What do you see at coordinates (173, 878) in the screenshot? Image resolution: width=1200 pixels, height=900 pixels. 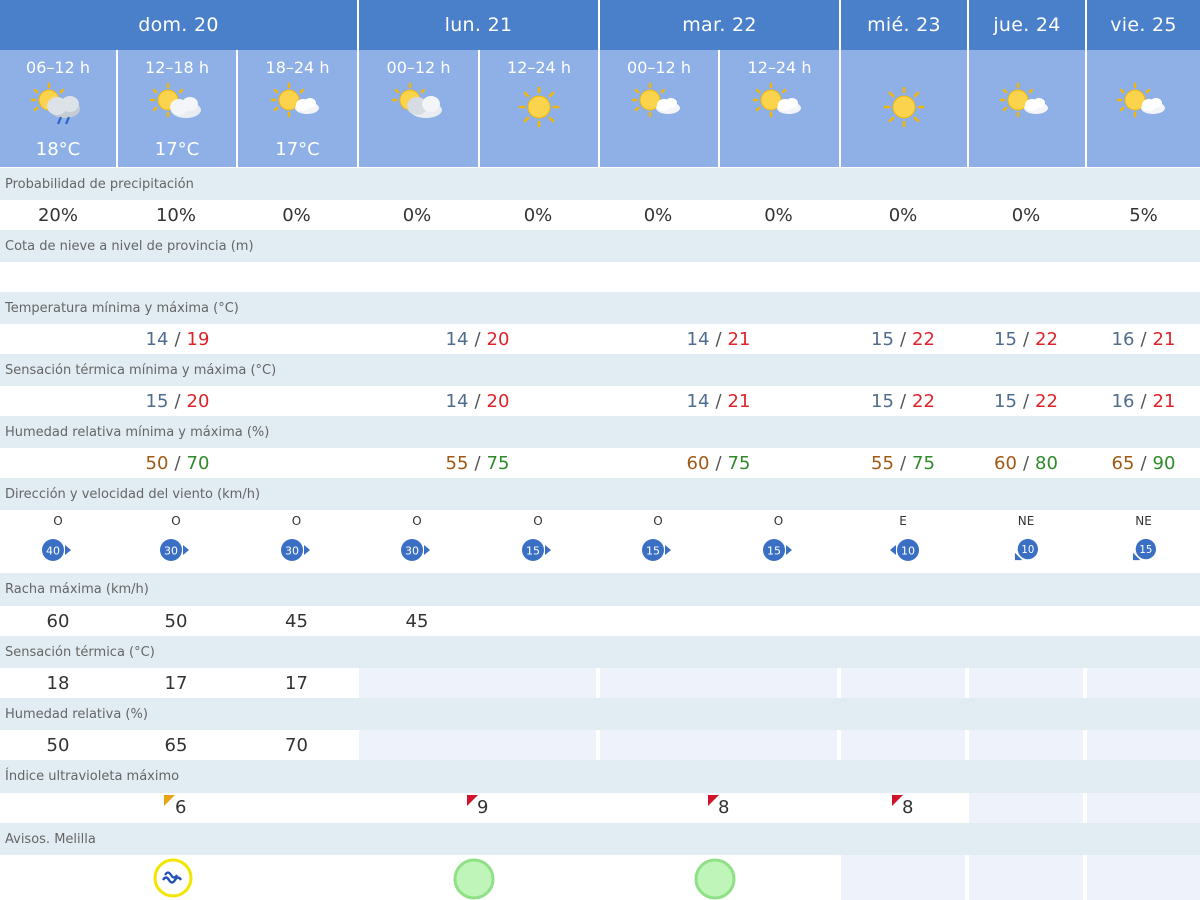 I see `yellow-coastal-warning-icon` at bounding box center [173, 878].